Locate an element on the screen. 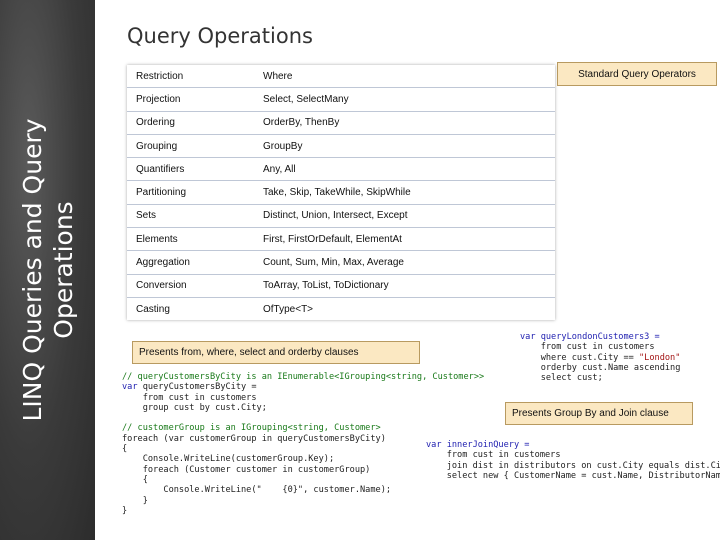  operators-cell: Distinct, Union, Intersect, Except is located at coordinates (404, 216).